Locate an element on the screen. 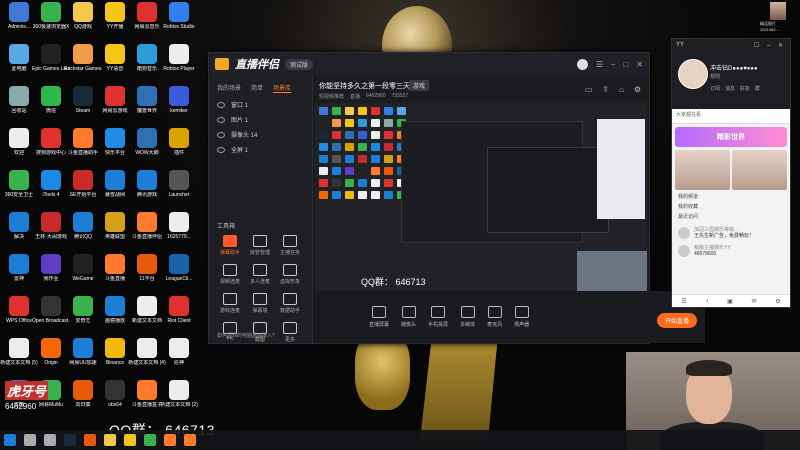  desktop-icon: kemiker is located at coordinates (179, 100).